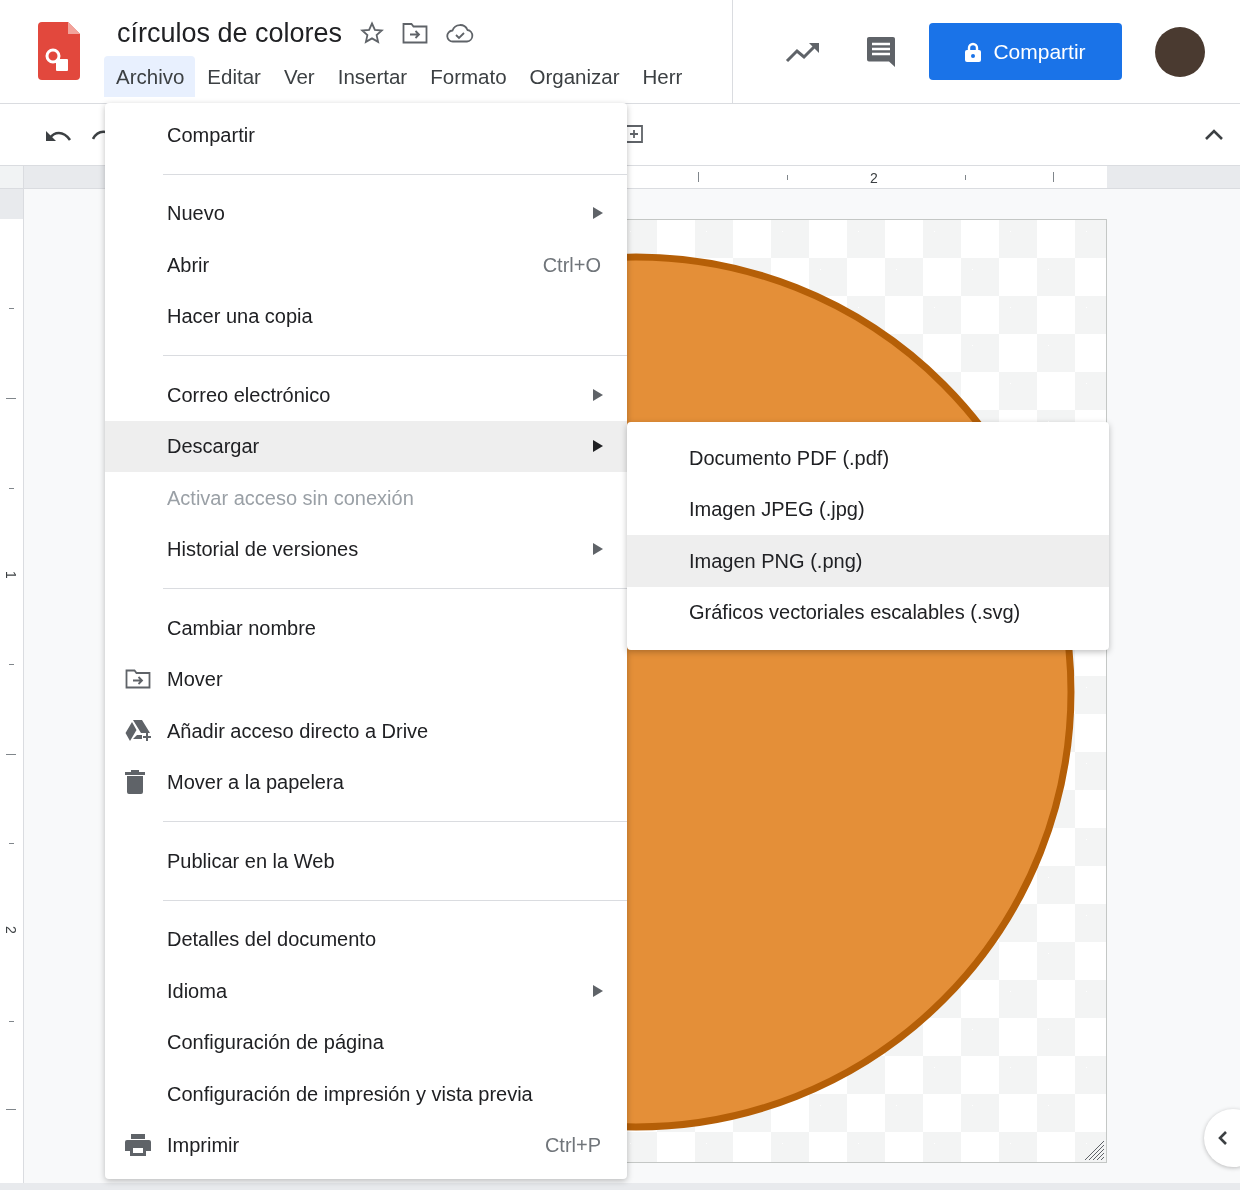 The image size is (1240, 1190). Describe the element at coordinates (366, 549) in the screenshot. I see `menu-item: Historial de versiones` at that location.